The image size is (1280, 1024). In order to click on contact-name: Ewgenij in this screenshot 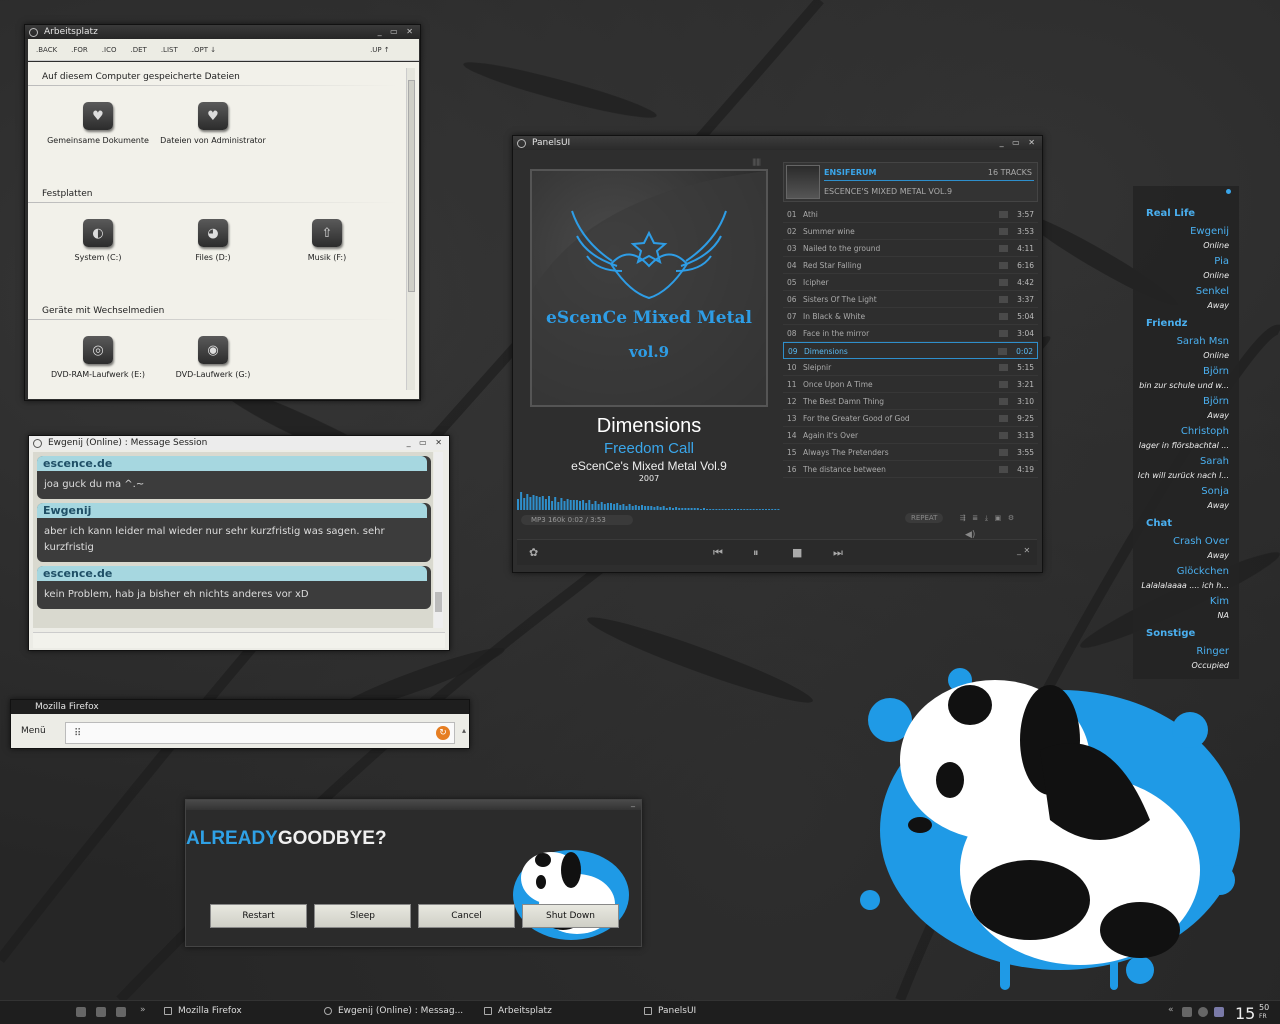, I will do `click(1209, 231)`.